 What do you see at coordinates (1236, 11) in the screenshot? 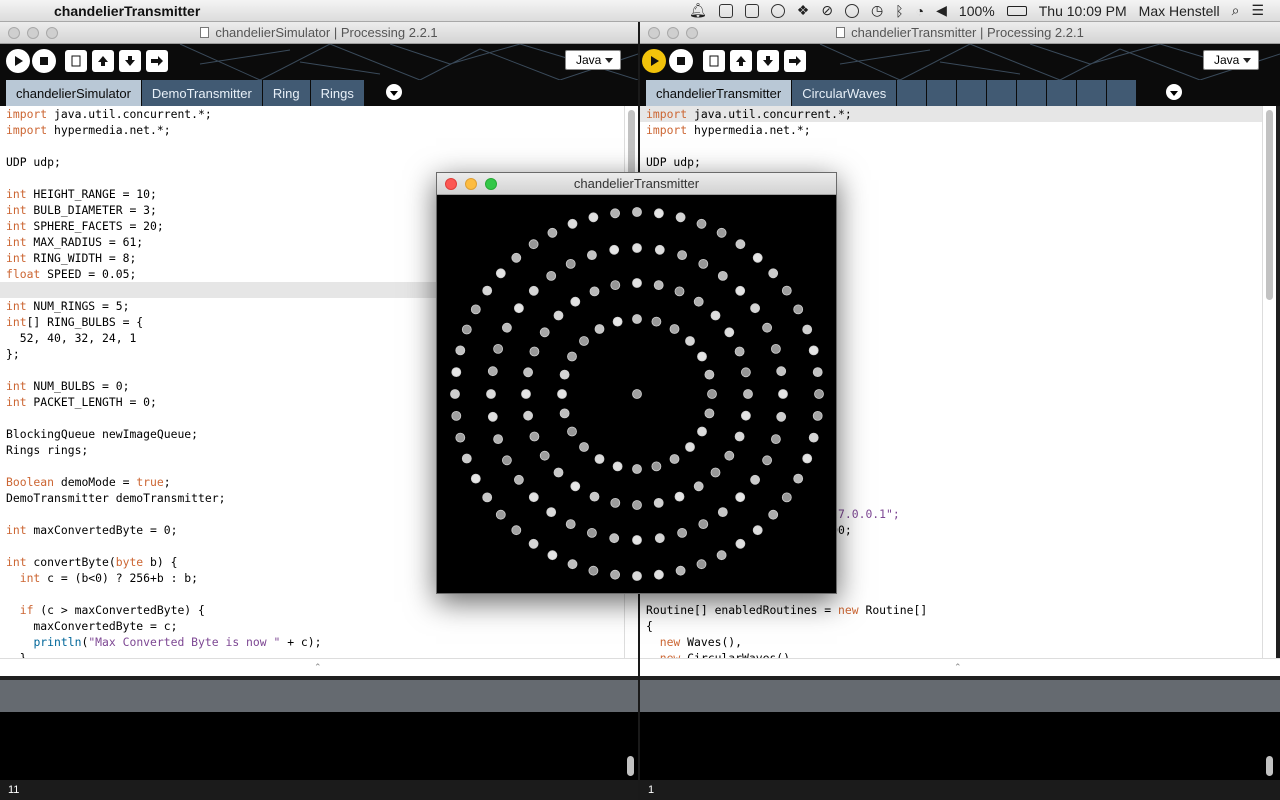
I see `spotlight-icon: ⌕` at bounding box center [1236, 11].